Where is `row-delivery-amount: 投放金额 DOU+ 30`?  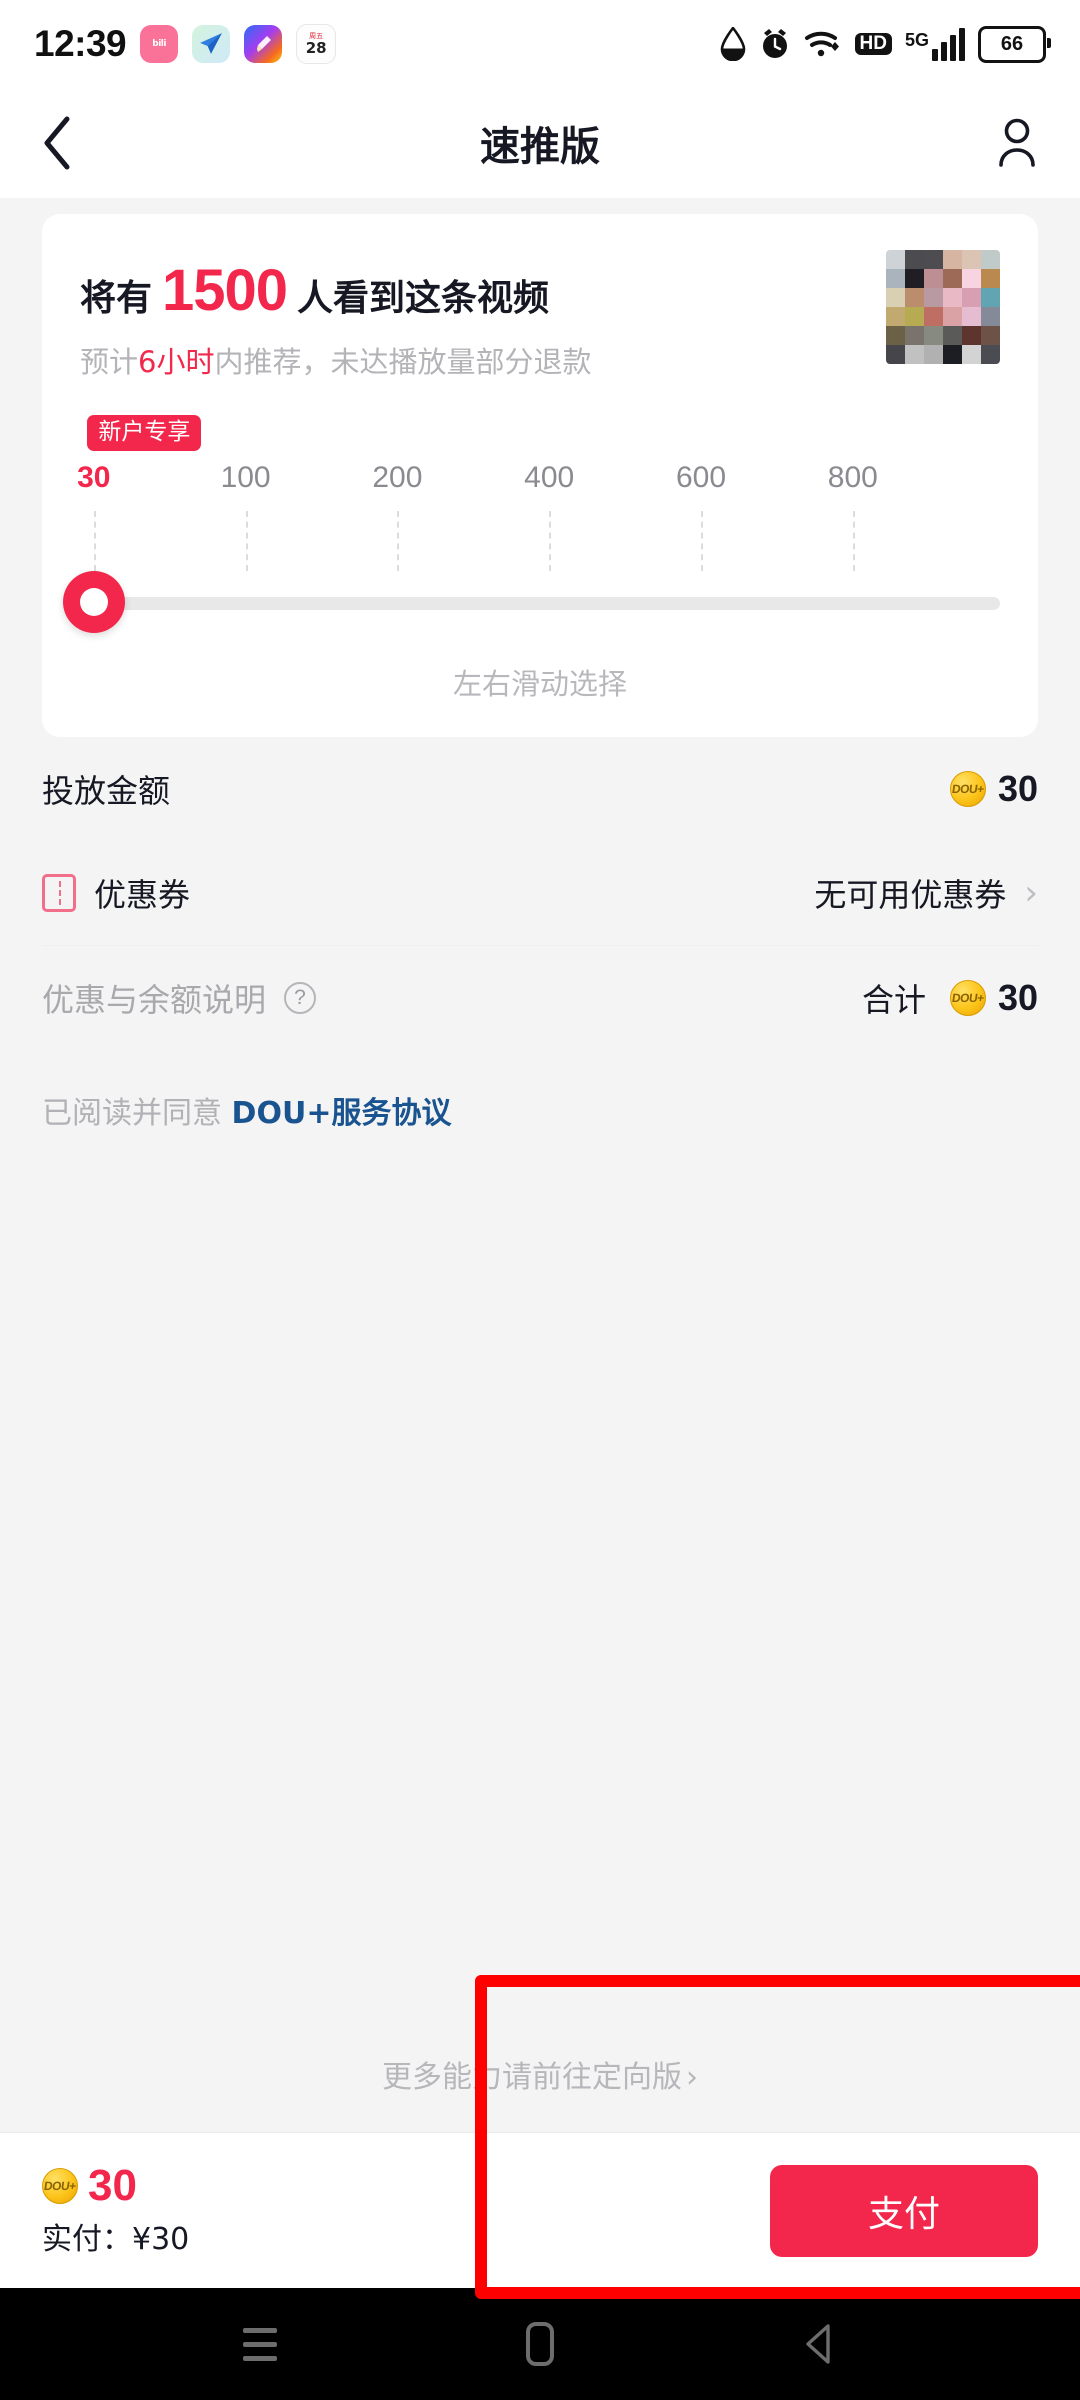 row-delivery-amount: 投放金额 DOU+ 30 is located at coordinates (540, 789).